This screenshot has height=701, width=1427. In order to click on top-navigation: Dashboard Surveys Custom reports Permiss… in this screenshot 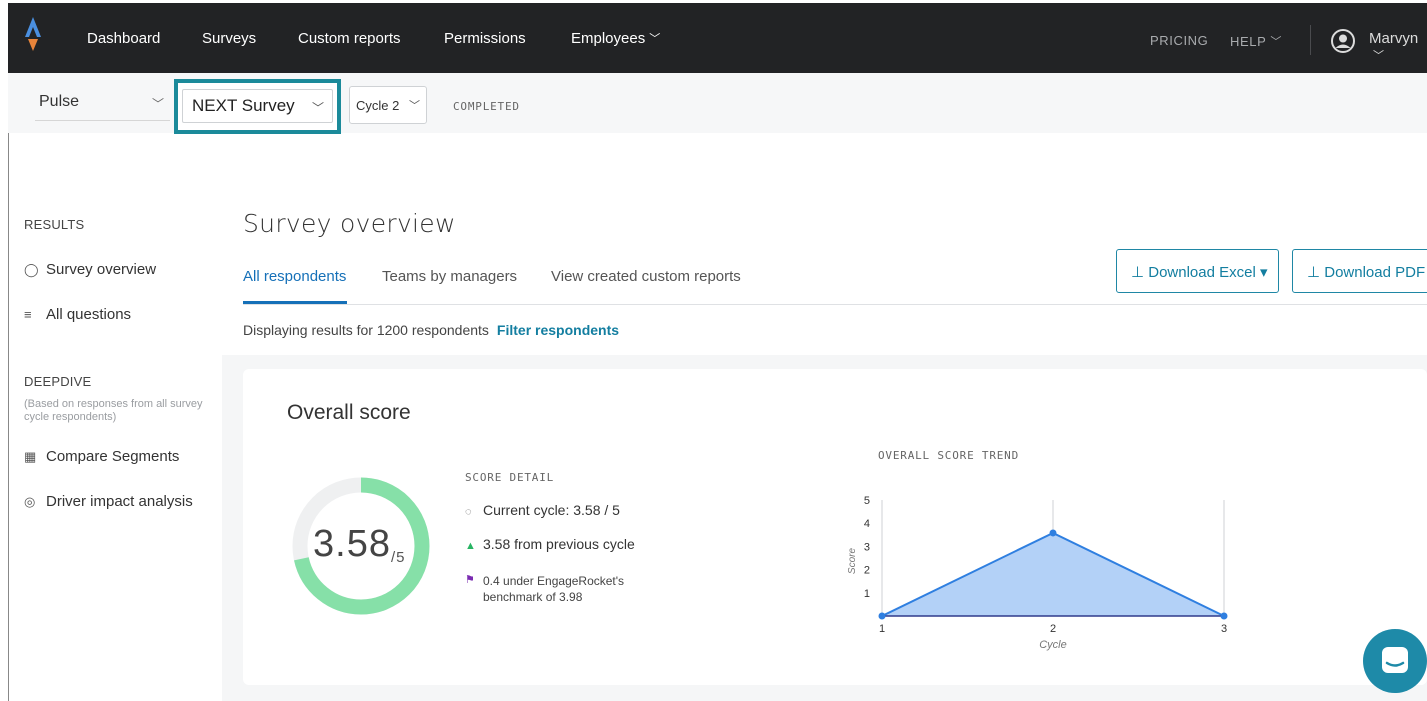, I will do `click(717, 38)`.